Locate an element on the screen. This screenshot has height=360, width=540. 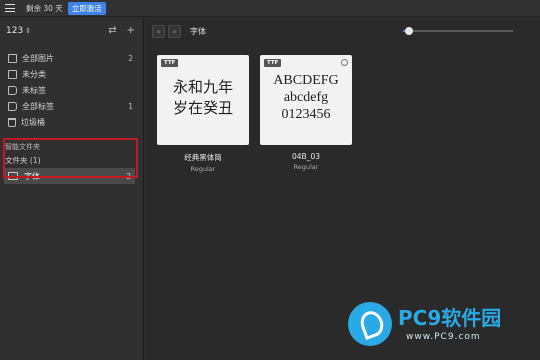
tag-icon is located at coordinates (12, 106).